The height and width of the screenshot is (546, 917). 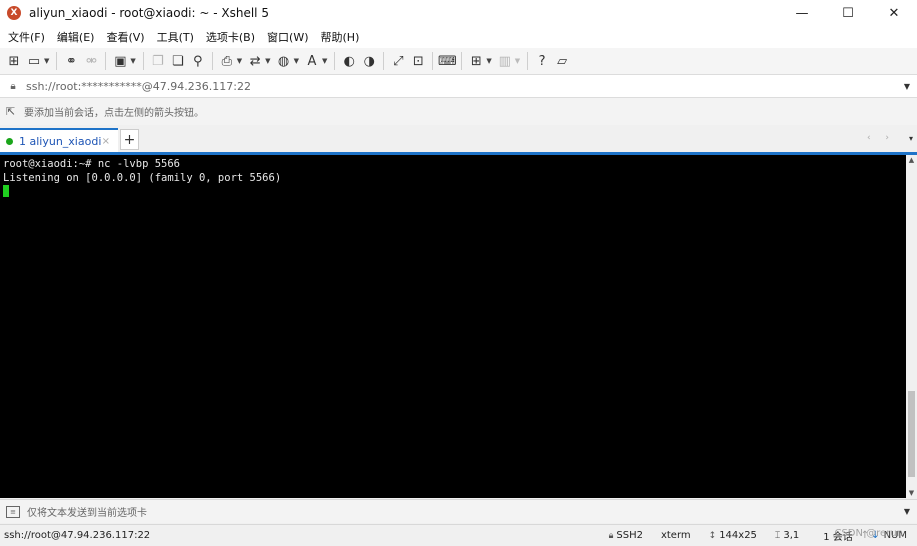 I want to click on fullscreen-icon: ⤢, so click(x=398, y=61).